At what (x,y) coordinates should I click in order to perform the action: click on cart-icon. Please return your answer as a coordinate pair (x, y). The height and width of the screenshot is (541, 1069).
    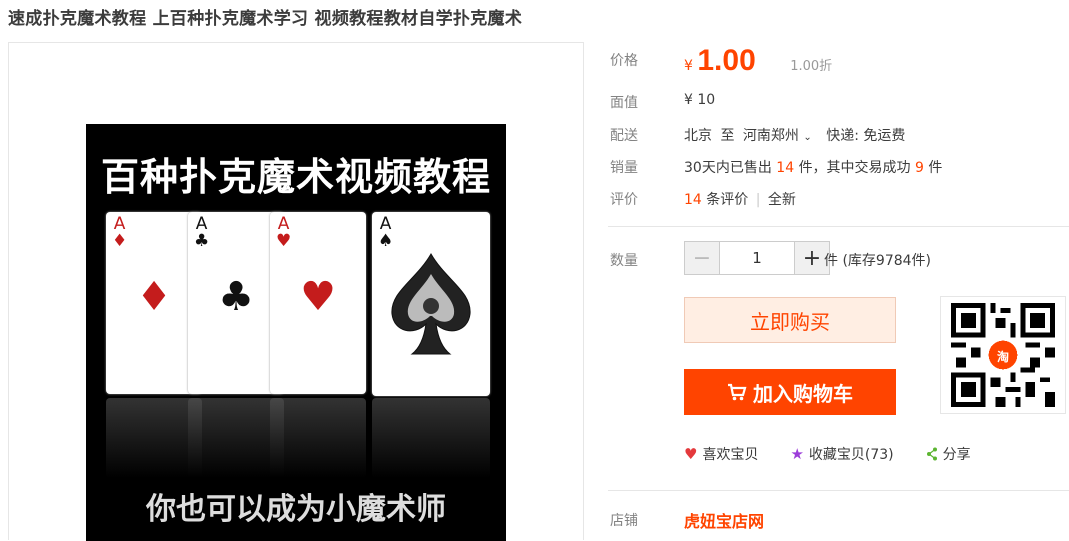
    Looking at the image, I should click on (737, 392).